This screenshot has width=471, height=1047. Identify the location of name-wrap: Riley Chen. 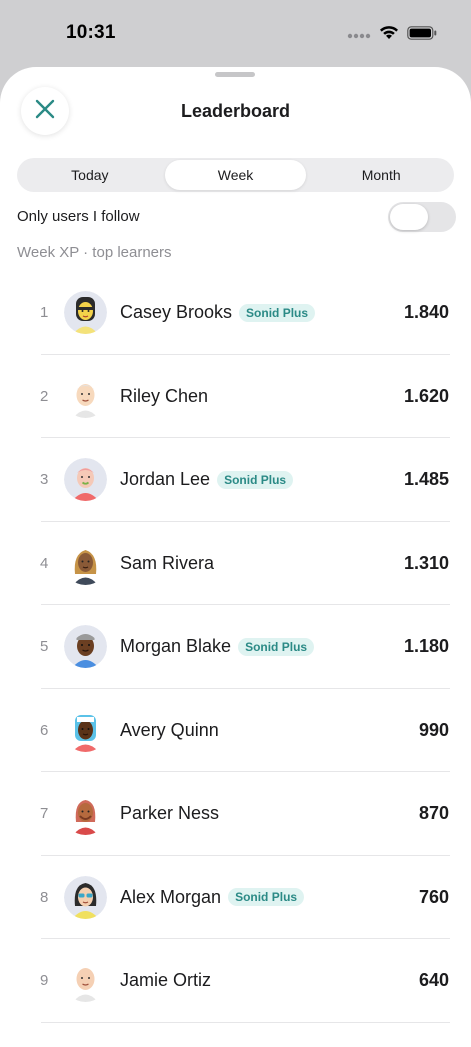
(164, 396).